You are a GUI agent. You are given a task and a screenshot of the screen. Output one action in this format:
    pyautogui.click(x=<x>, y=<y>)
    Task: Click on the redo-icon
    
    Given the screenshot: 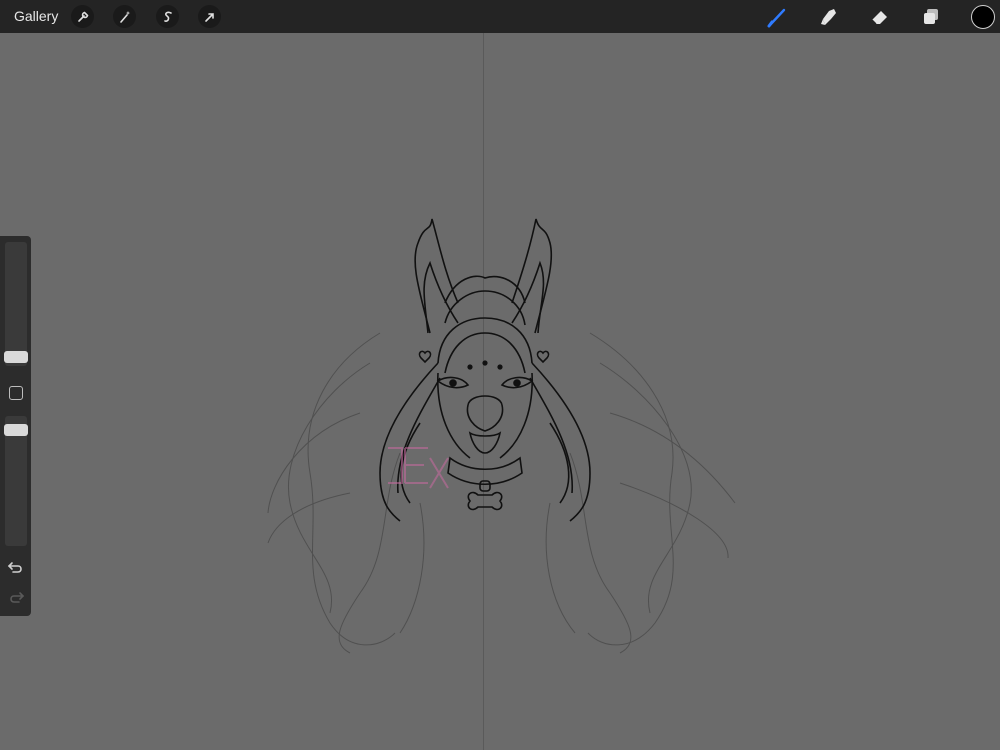 What is the action you would take?
    pyautogui.click(x=16, y=597)
    